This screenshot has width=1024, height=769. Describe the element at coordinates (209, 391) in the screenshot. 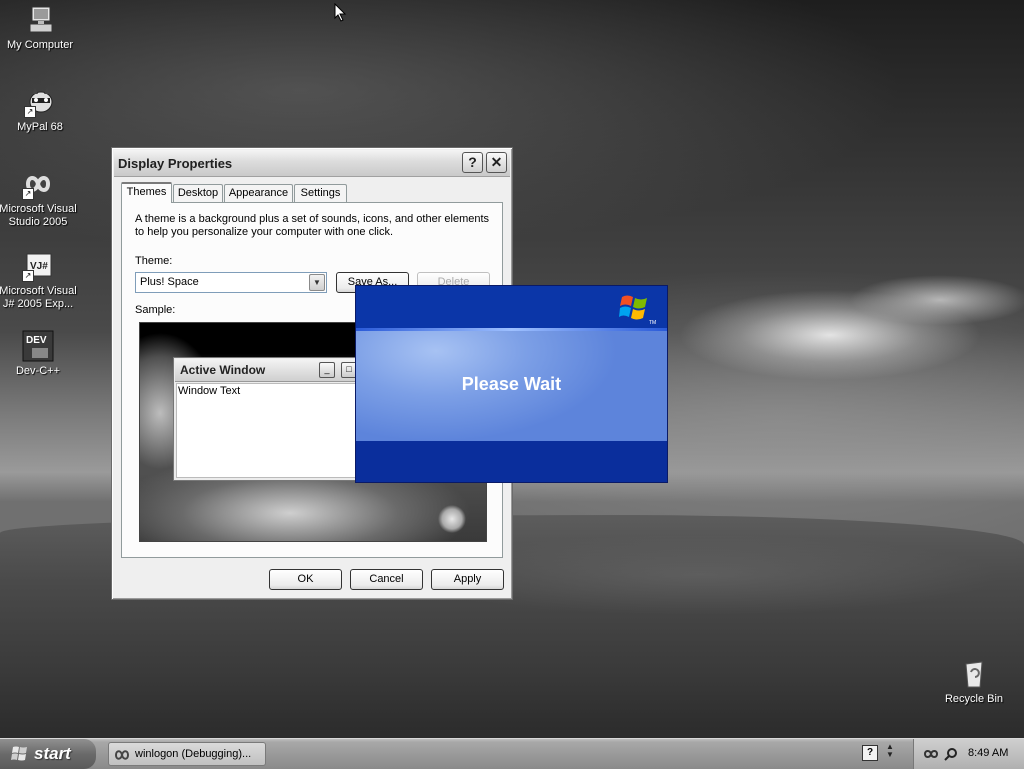

I see `sample-window-text: Window Text` at that location.